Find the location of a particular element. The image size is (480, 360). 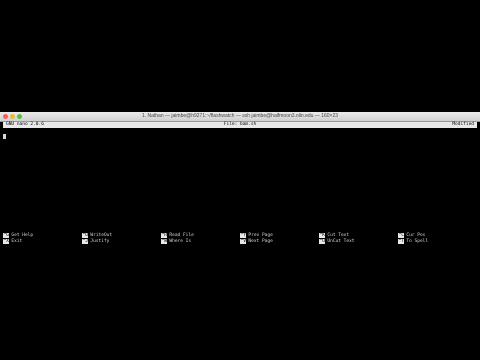

shortcut-label: Where Is is located at coordinates (180, 241).